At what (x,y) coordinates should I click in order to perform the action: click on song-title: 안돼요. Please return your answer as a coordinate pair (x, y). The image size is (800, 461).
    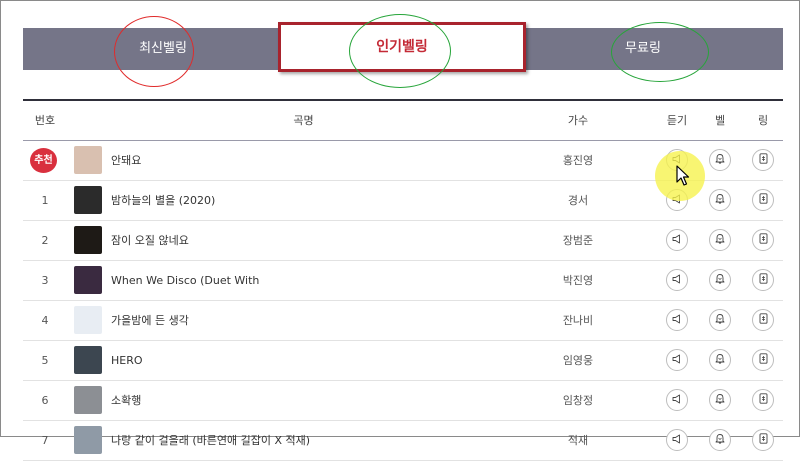
    Looking at the image, I should click on (321, 160).